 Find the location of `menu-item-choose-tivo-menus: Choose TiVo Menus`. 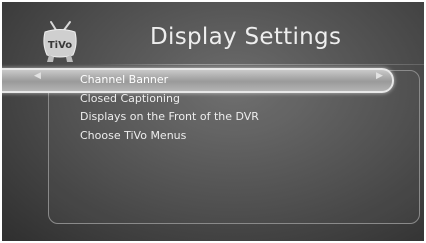

menu-item-choose-tivo-menus: Choose TiVo Menus is located at coordinates (133, 135).